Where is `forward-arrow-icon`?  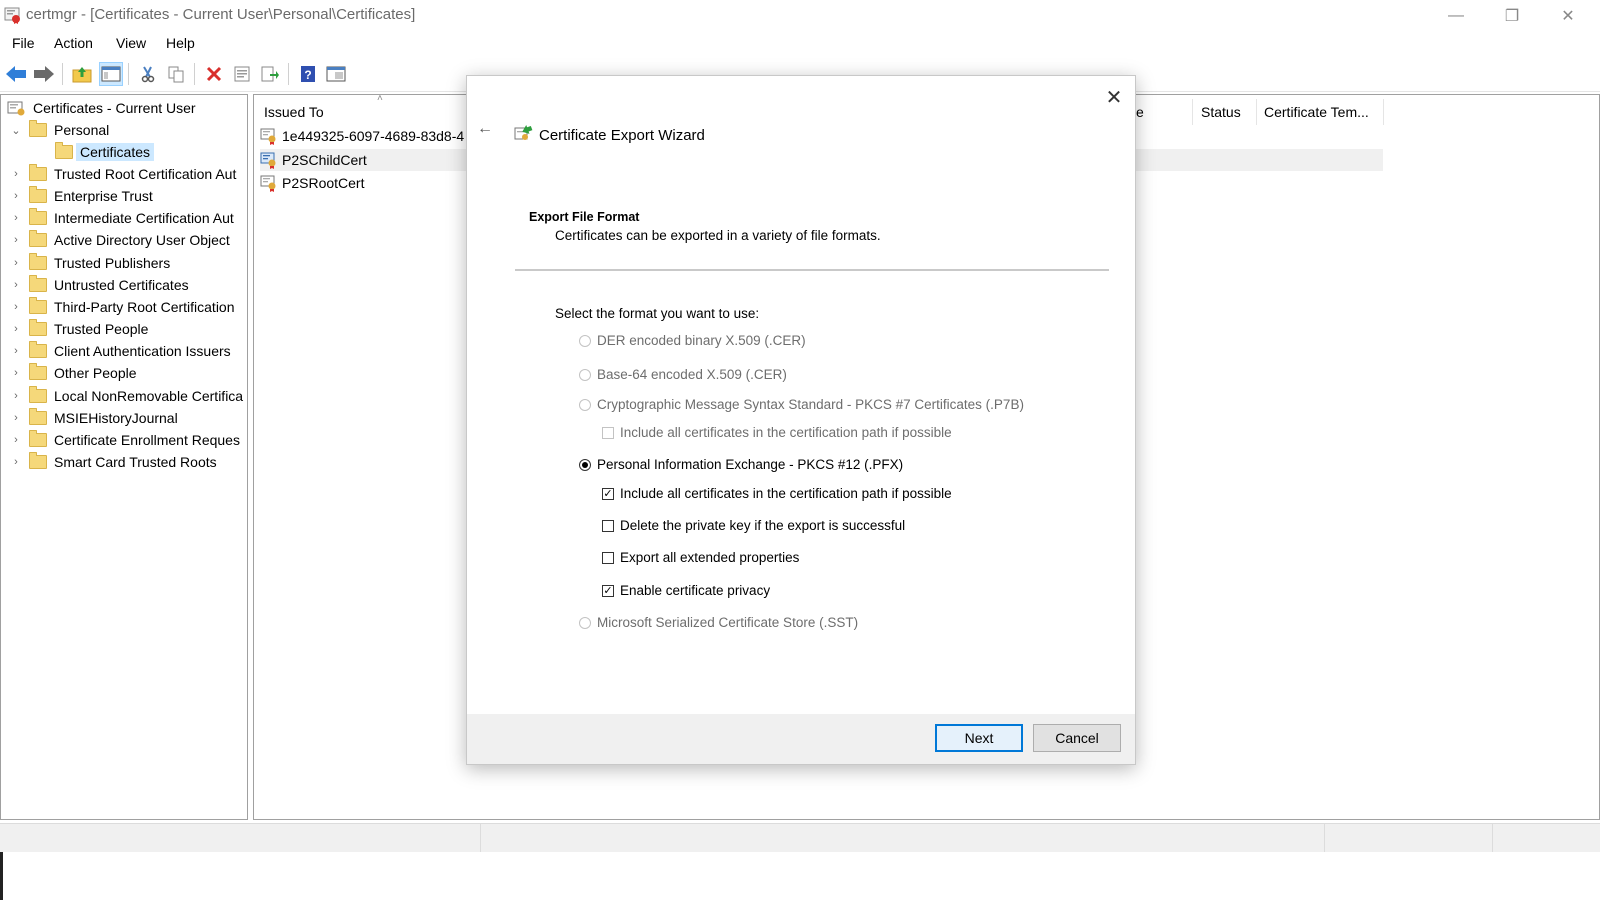 forward-arrow-icon is located at coordinates (44, 74).